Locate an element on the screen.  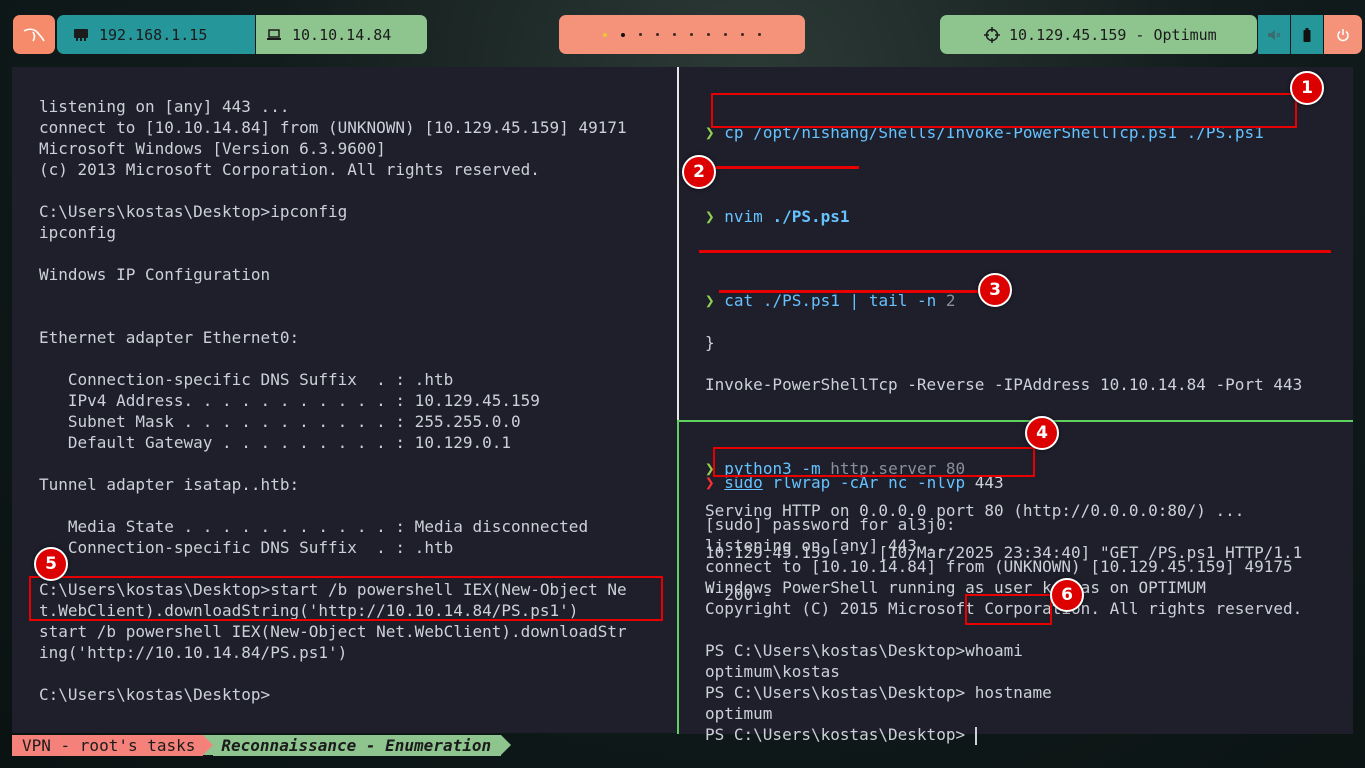
window-label: Reconnaissance - Enumeration is located at coordinates (357, 745).